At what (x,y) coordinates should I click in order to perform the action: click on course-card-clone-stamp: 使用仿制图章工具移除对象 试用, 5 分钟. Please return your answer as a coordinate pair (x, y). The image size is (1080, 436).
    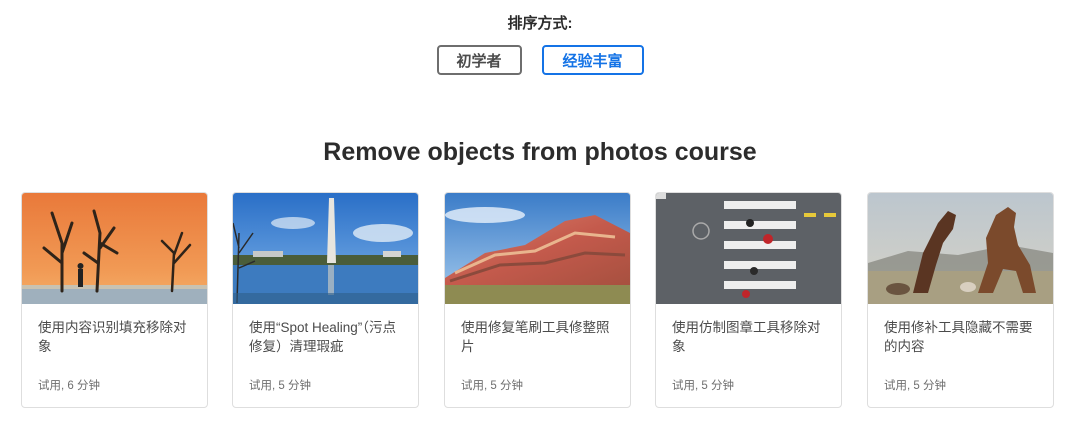
    Looking at the image, I should click on (748, 300).